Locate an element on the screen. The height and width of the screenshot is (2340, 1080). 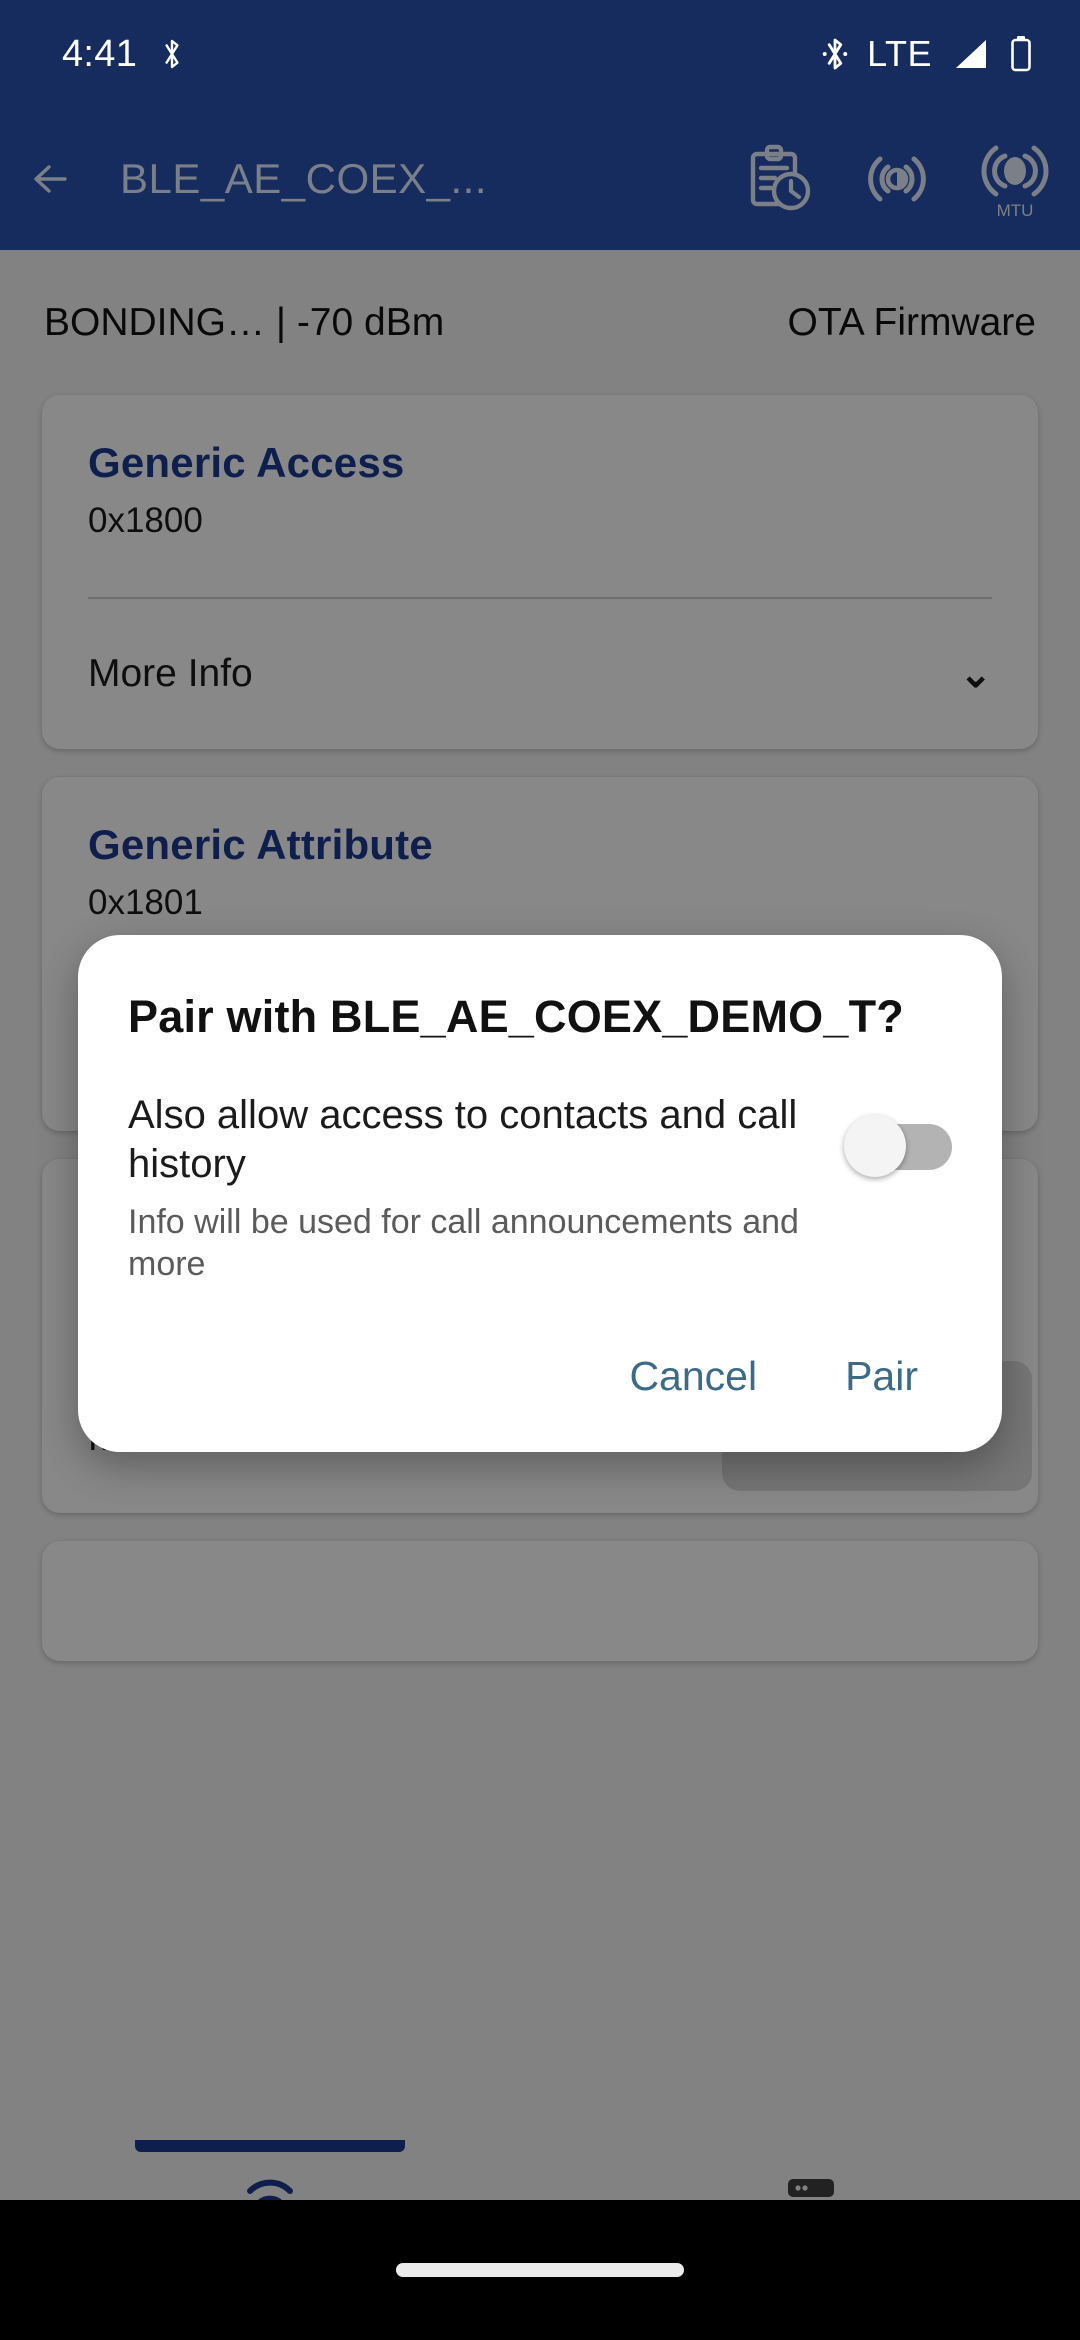
status-bar-right: LTE is located at coordinates (927, 54).